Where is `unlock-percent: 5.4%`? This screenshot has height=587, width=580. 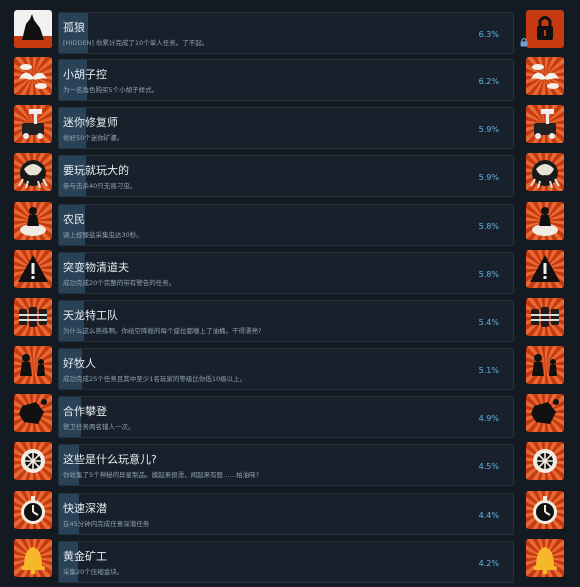 unlock-percent: 5.4% is located at coordinates (488, 322).